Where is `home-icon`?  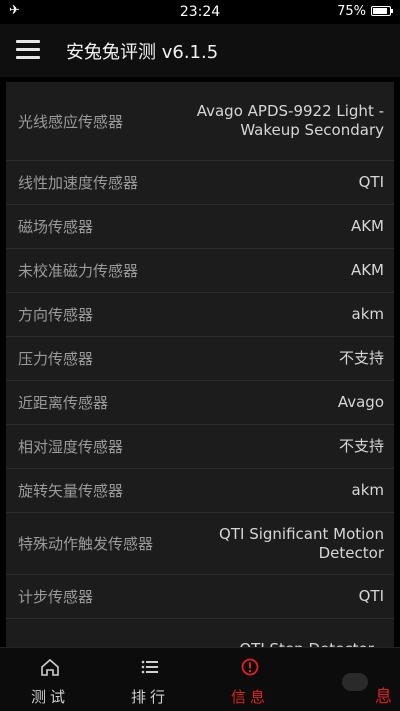
home-icon is located at coordinates (50, 667).